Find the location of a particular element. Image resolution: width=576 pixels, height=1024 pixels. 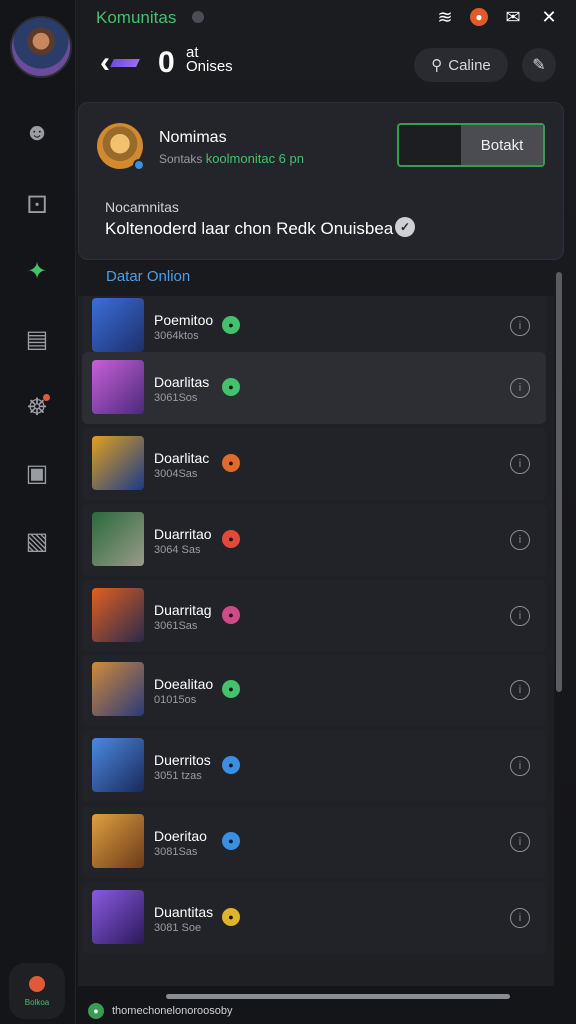

top-bar: Komunitas ≋ ● ✉ ✕ is located at coordinates (326, 18).